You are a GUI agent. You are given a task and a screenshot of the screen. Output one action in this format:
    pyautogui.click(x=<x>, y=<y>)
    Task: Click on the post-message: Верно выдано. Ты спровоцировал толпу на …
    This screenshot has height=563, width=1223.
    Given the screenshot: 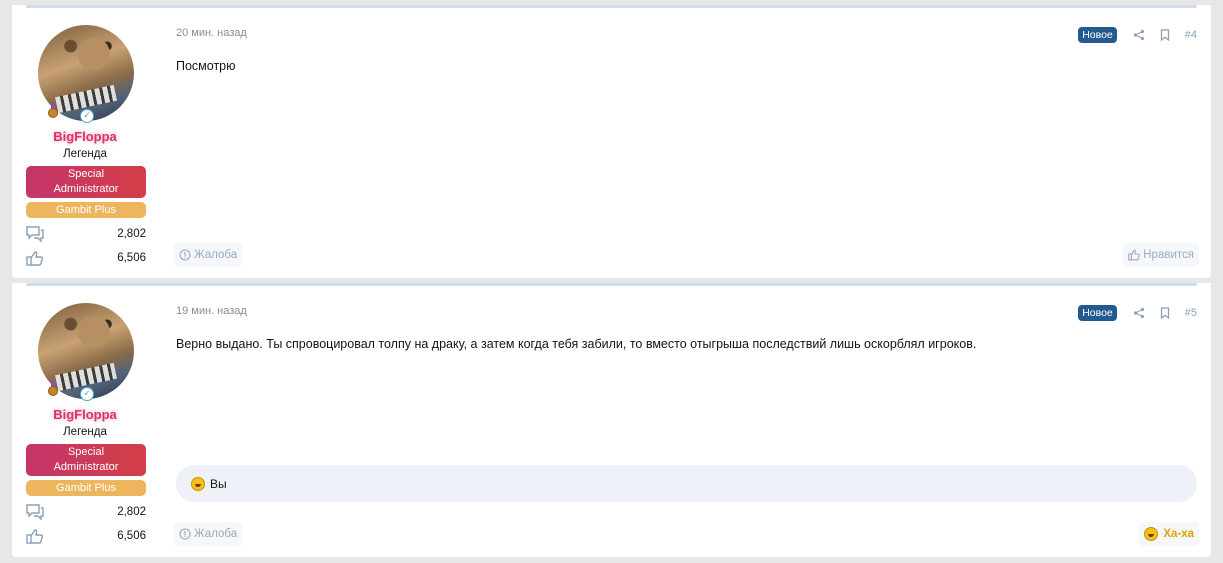 What is the action you would take?
    pyautogui.click(x=576, y=344)
    